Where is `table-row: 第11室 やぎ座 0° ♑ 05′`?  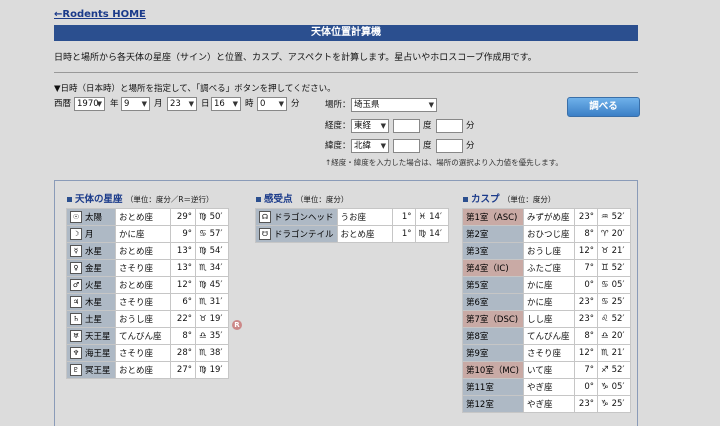 table-row: 第11室 やぎ座 0° ♑ 05′ is located at coordinates (546, 387).